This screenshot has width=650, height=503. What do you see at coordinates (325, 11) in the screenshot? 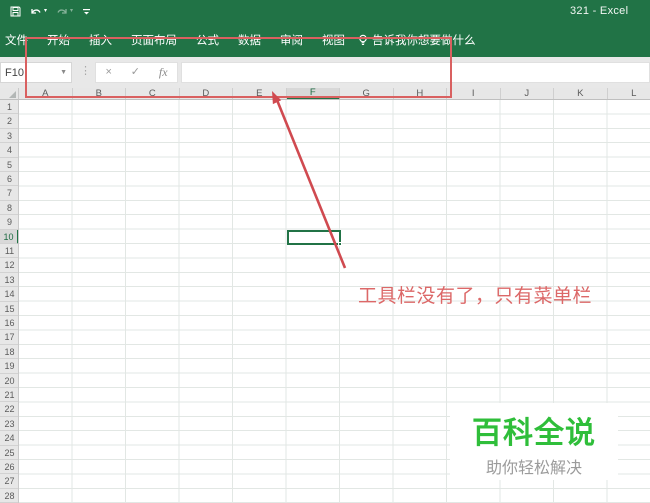
I see `title-bar: ▾ ▾ 321 - Excel` at bounding box center [325, 11].